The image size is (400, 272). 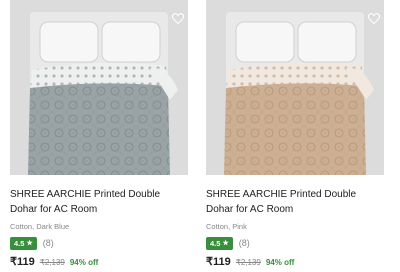 I want to click on product-subtitle: Cotton, Dark Blue, so click(x=40, y=226).